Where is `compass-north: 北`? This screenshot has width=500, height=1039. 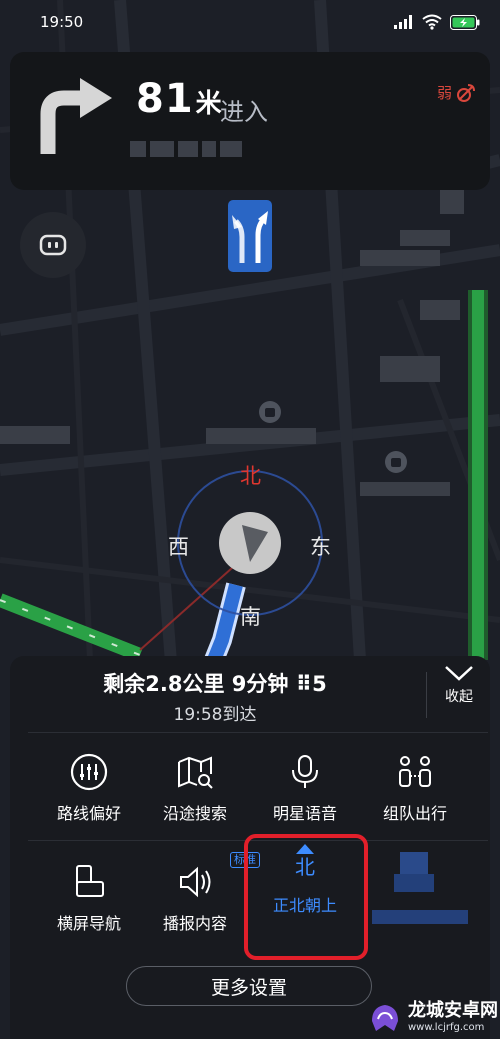
compass-north: 北 is located at coordinates (250, 476).